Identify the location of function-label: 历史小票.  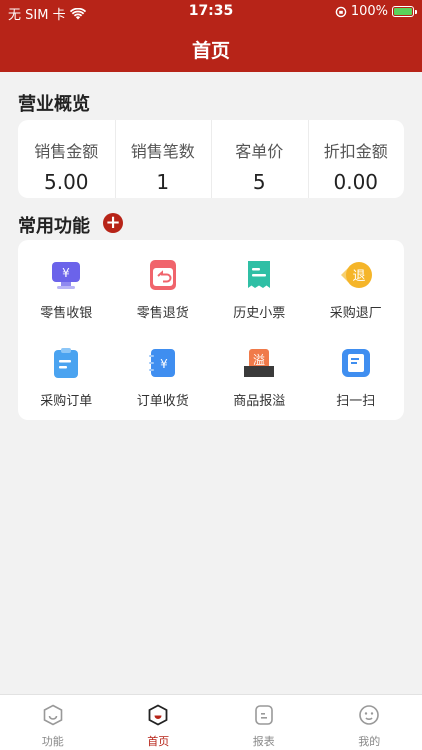
(259, 313).